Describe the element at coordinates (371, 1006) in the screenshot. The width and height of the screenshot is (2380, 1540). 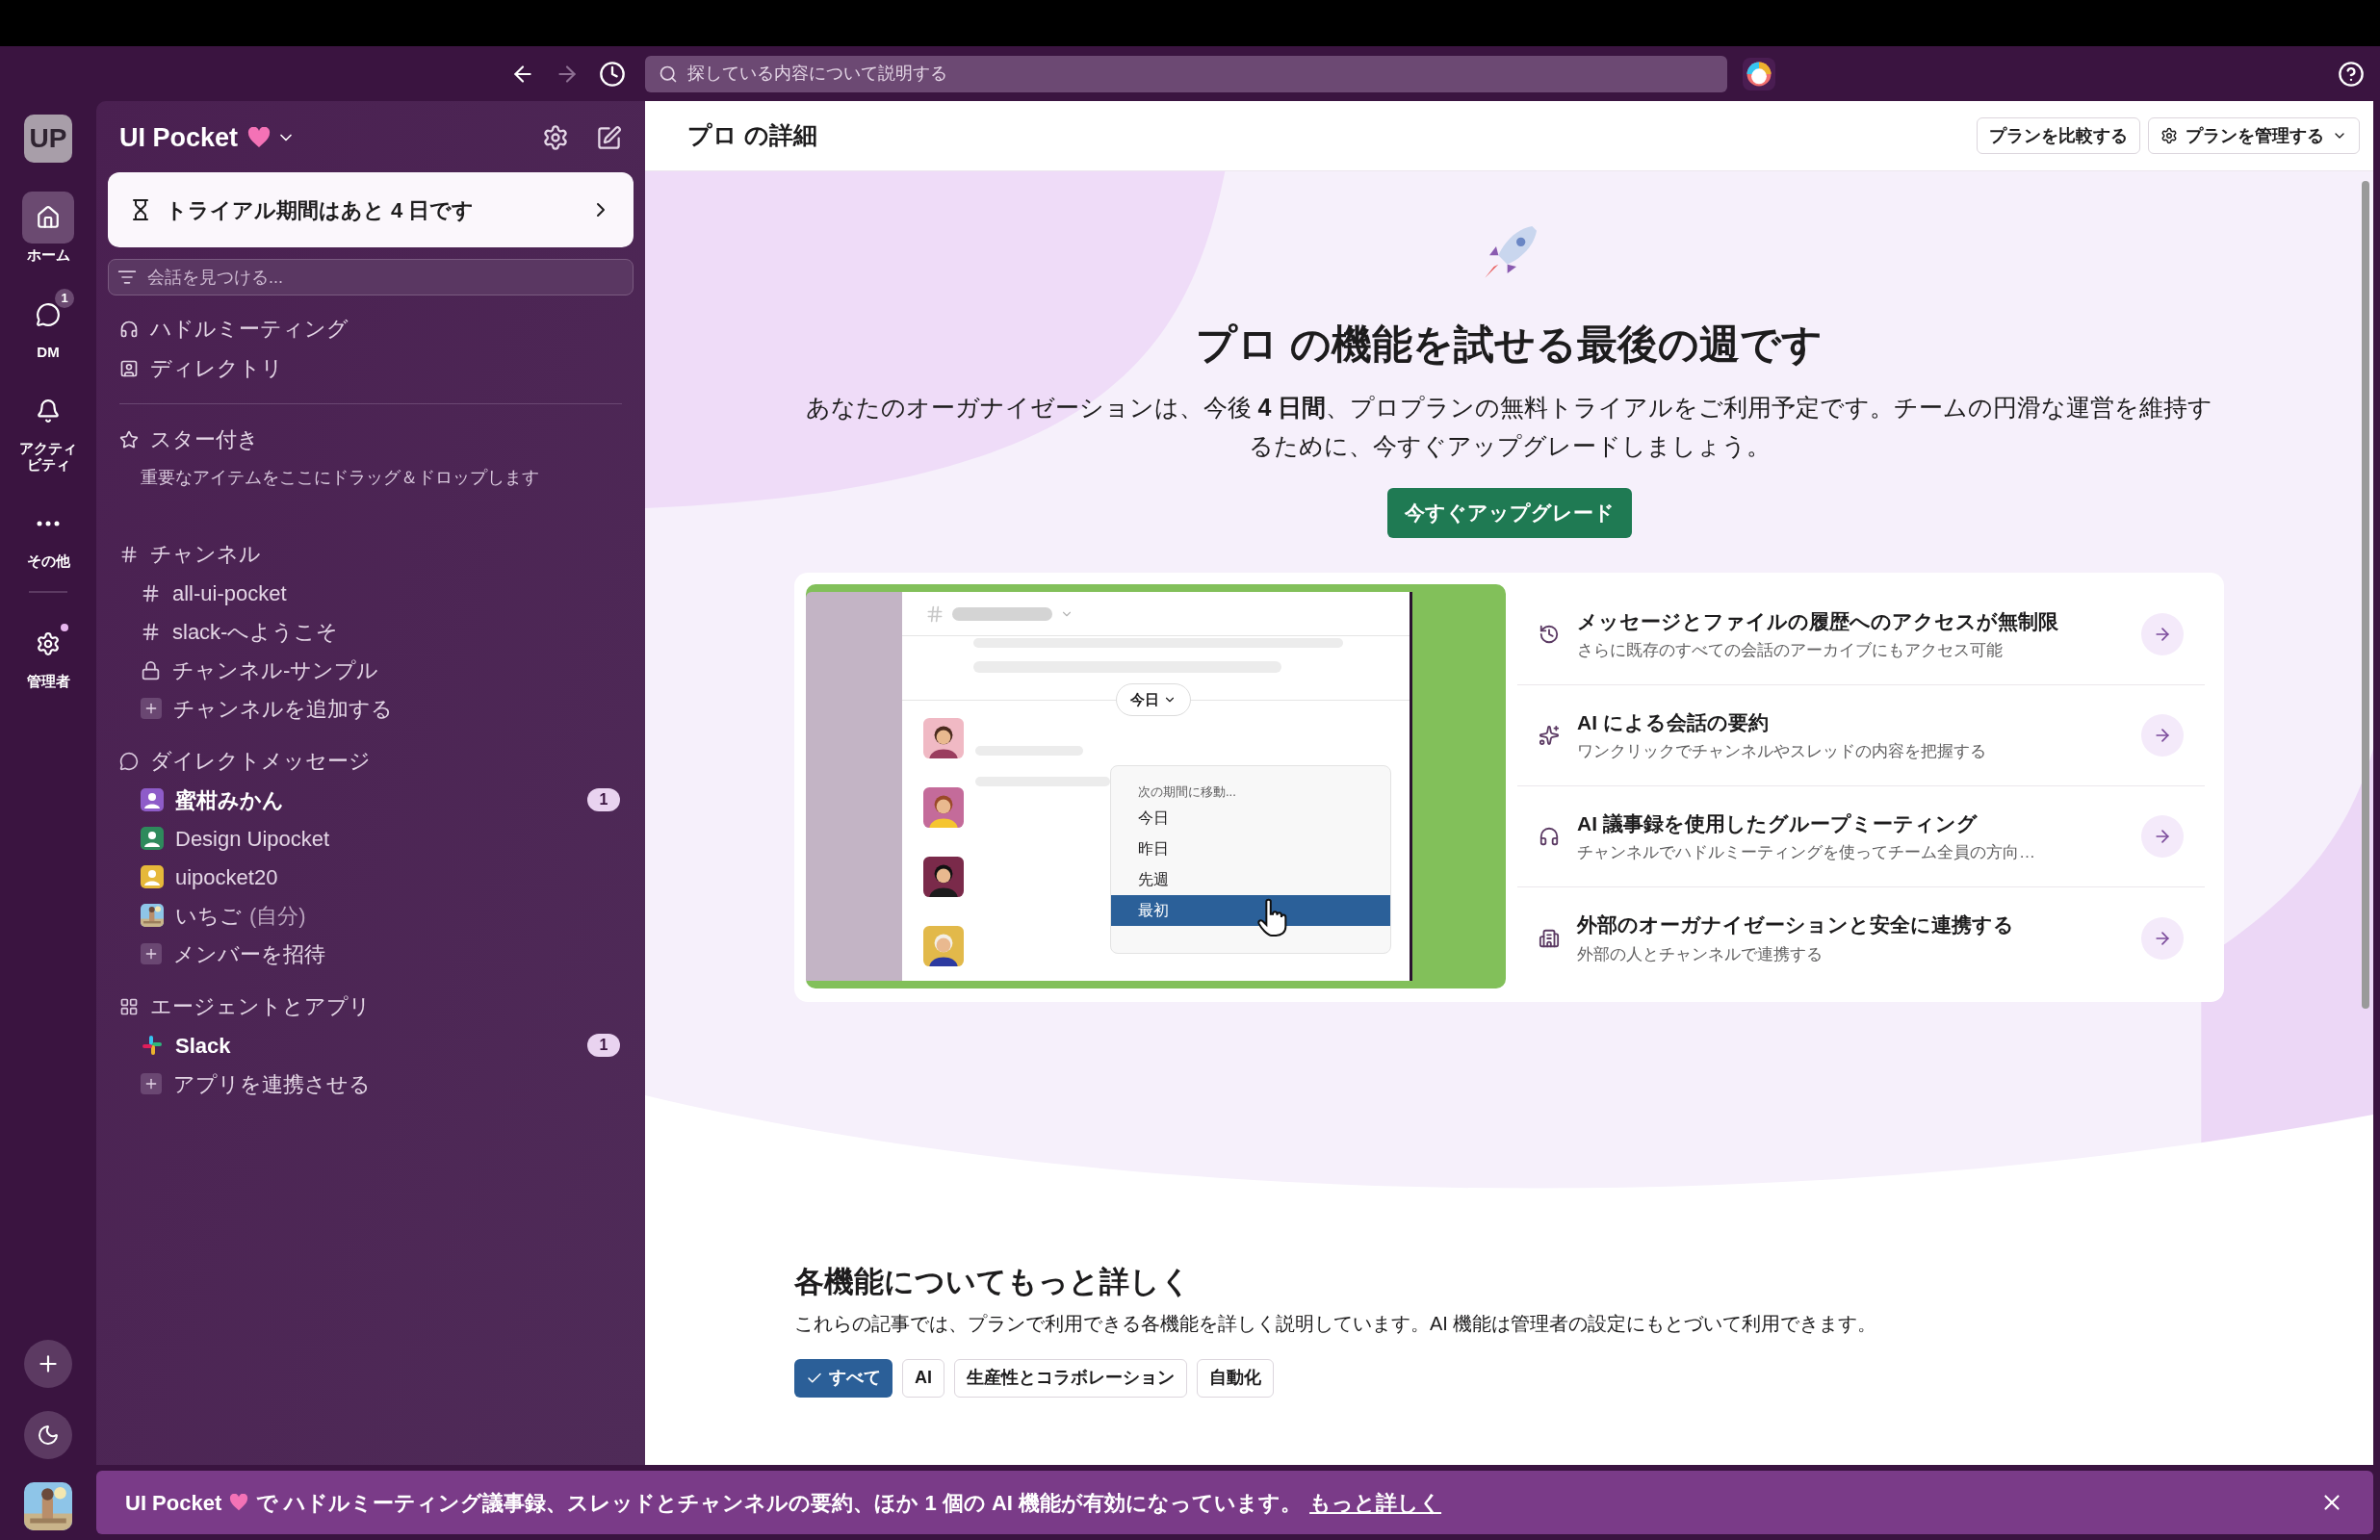
I see `section-header: エージェントとアプリ` at that location.